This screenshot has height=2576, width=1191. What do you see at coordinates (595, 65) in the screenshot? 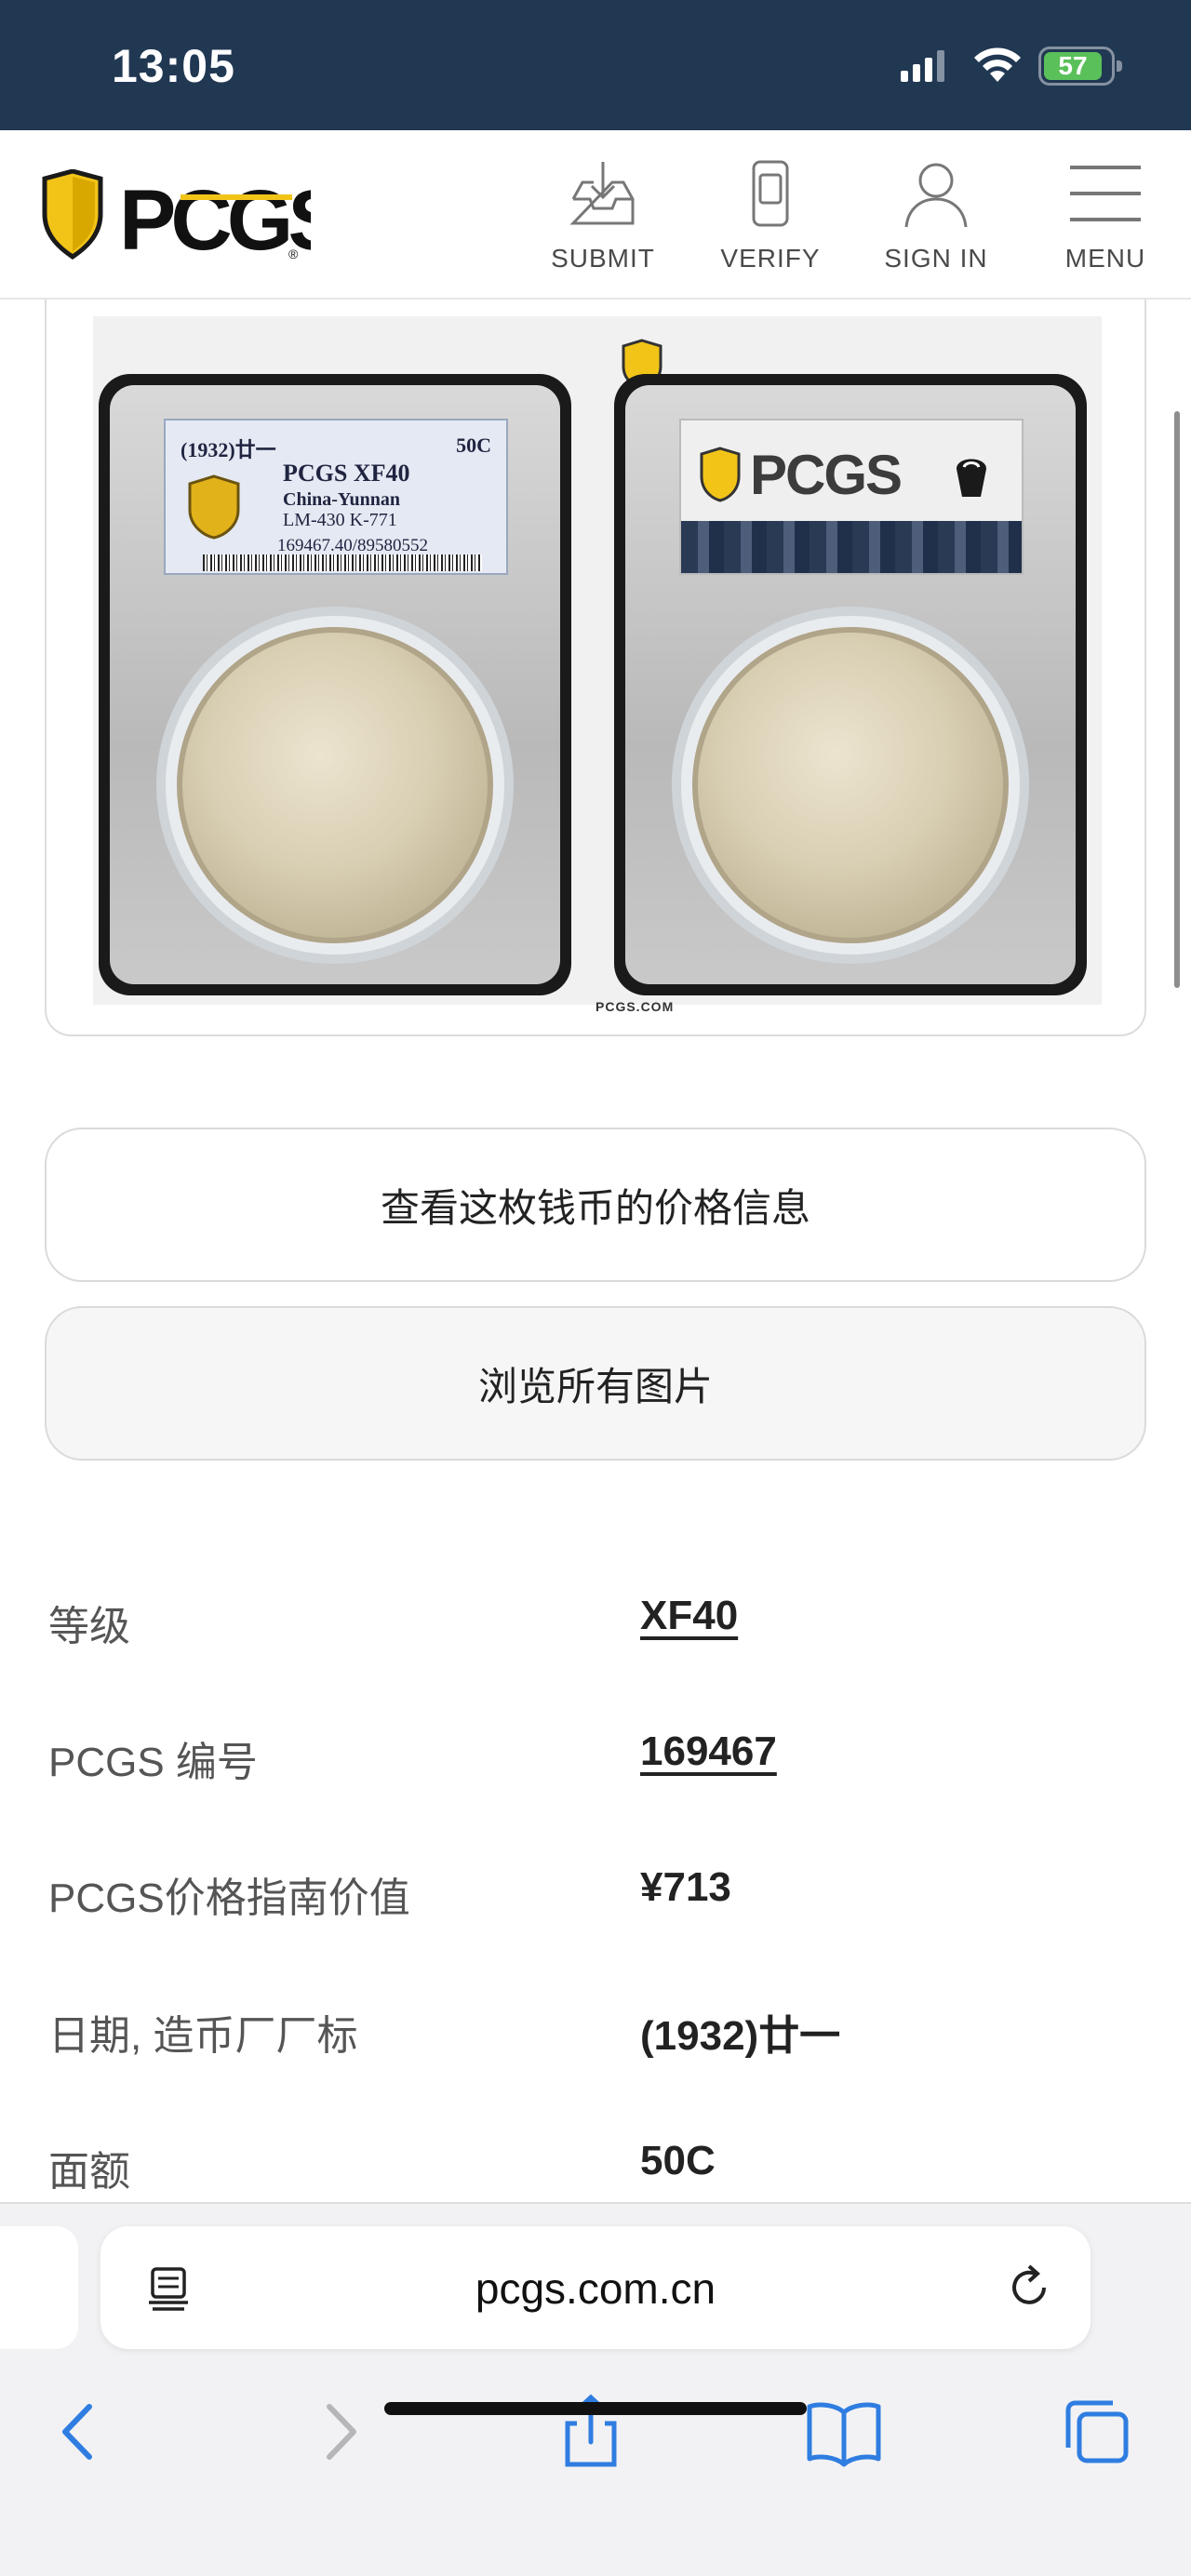
I see `status-bar: 13:05 57` at bounding box center [595, 65].